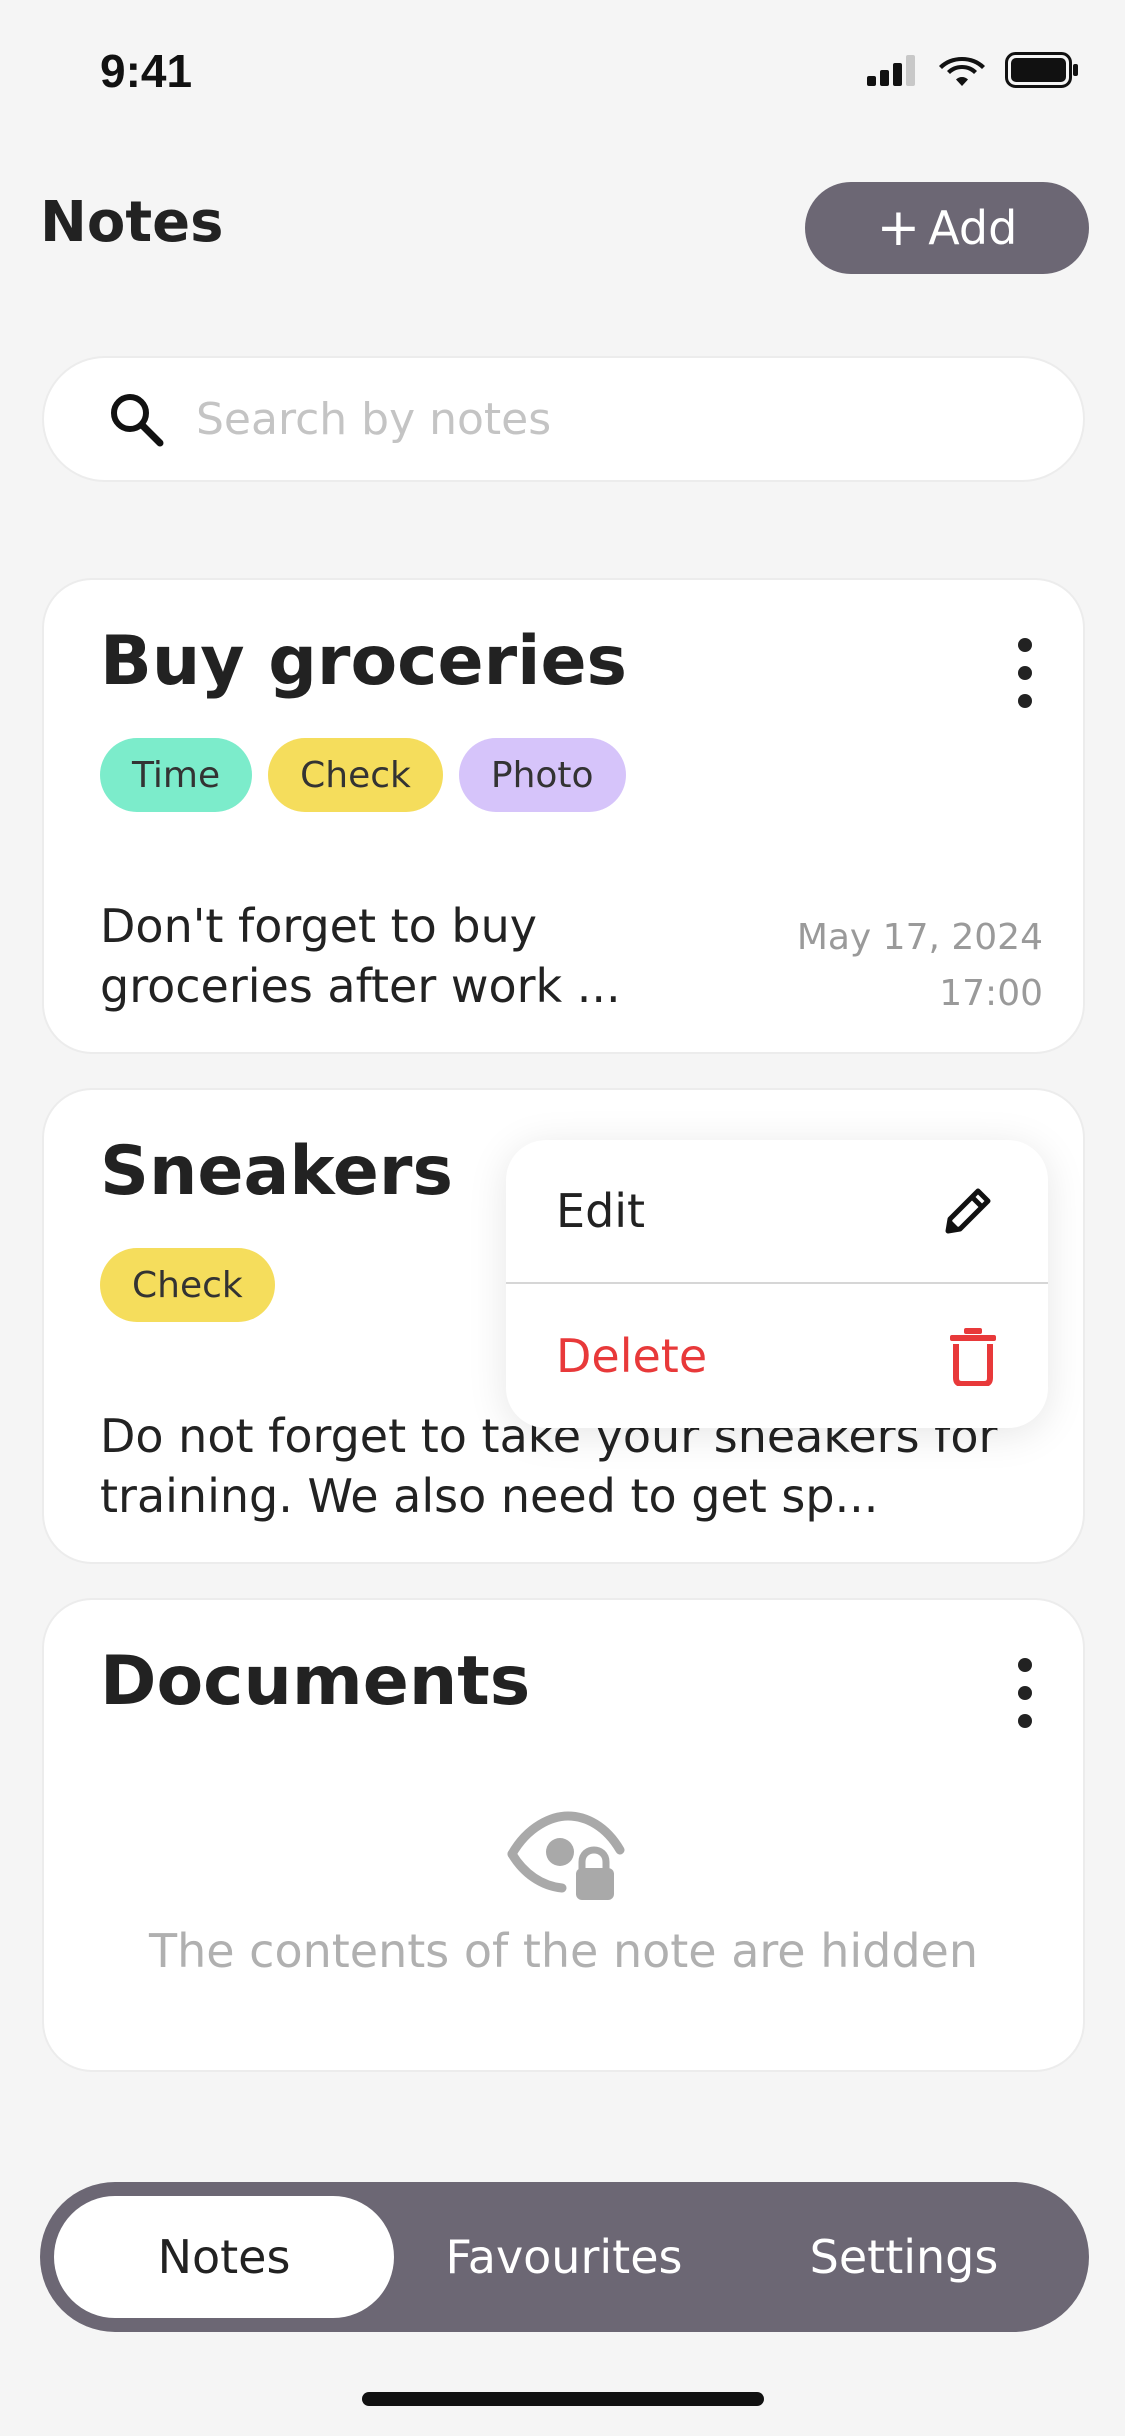  I want to click on tag-time: Time, so click(176, 775).